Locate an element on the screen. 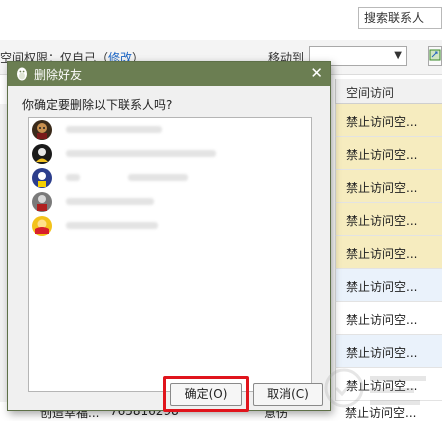 This screenshot has width=442, height=421. confirm-button: 确定(O) is located at coordinates (206, 394).